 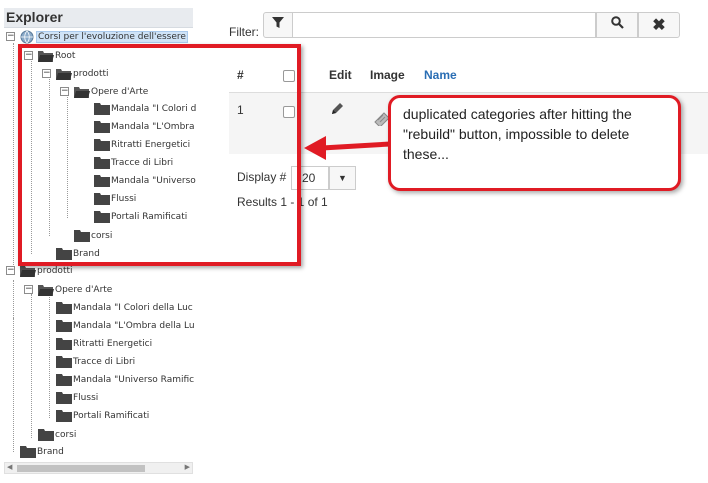 I want to click on horizontal-scrollbar: ◀ ▶, so click(x=98, y=468).